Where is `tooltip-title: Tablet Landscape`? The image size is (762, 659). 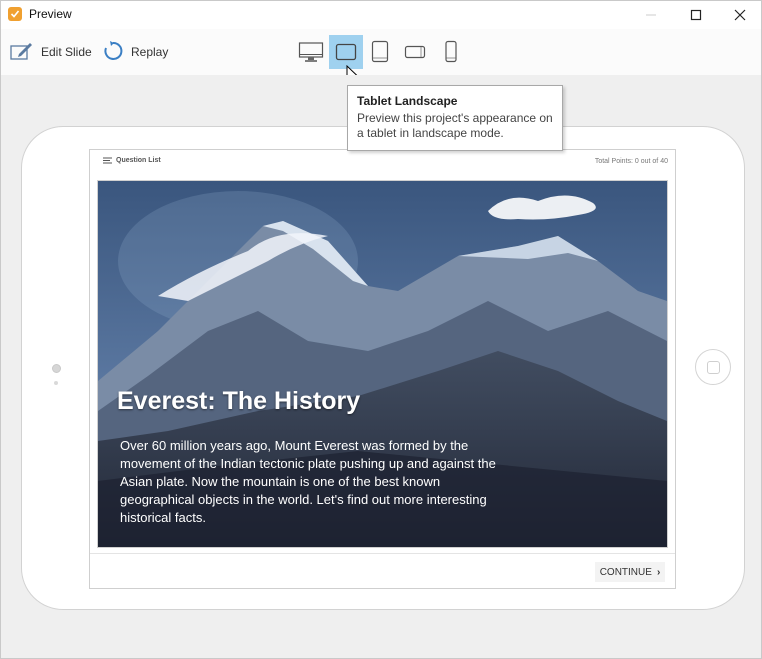 tooltip-title: Tablet Landscape is located at coordinates (407, 101).